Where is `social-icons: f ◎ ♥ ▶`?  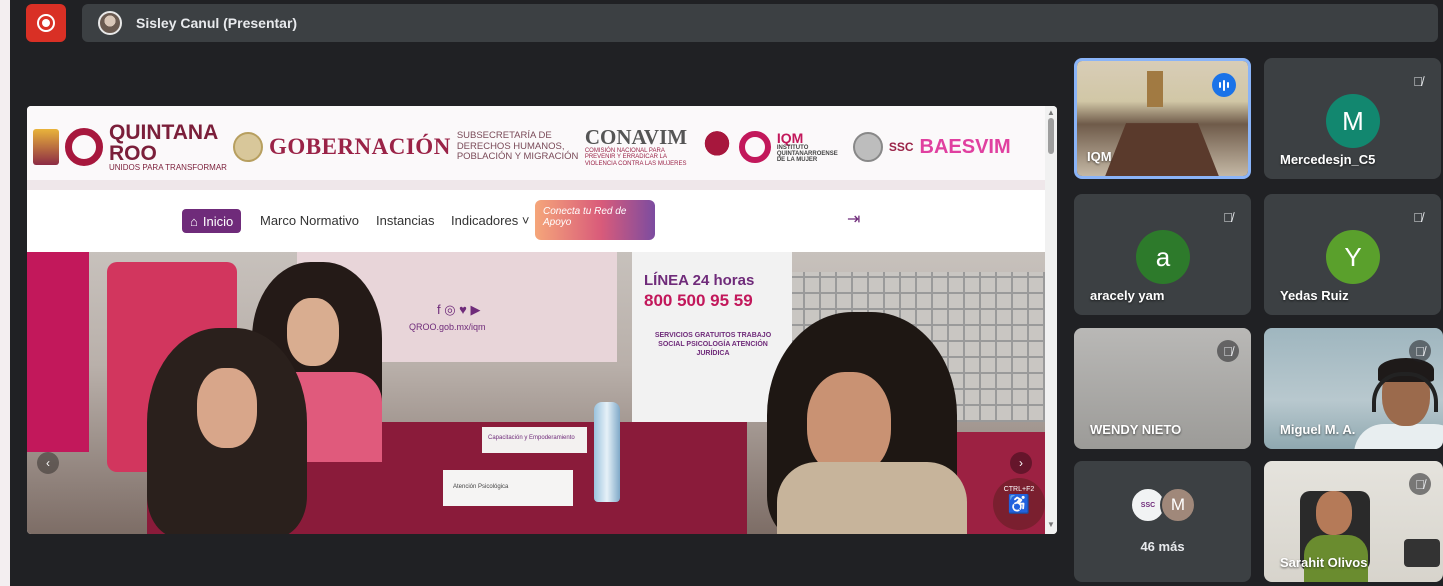 social-icons: f ◎ ♥ ▶ is located at coordinates (459, 309).